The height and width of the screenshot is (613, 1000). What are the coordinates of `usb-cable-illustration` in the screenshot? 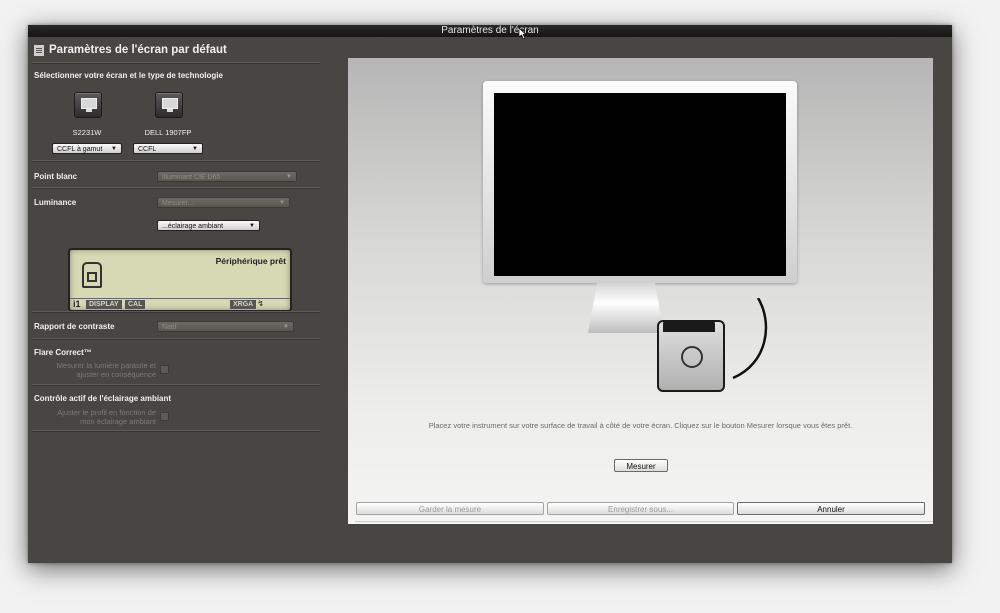 It's located at (750, 339).